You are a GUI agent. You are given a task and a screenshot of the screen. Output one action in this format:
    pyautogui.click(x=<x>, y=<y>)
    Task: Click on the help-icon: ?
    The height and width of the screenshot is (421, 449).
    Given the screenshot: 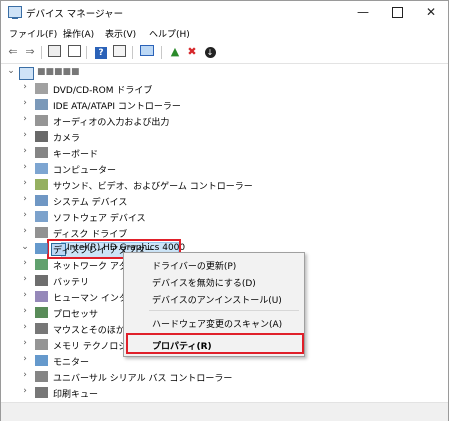 What is the action you would take?
    pyautogui.click(x=101, y=52)
    